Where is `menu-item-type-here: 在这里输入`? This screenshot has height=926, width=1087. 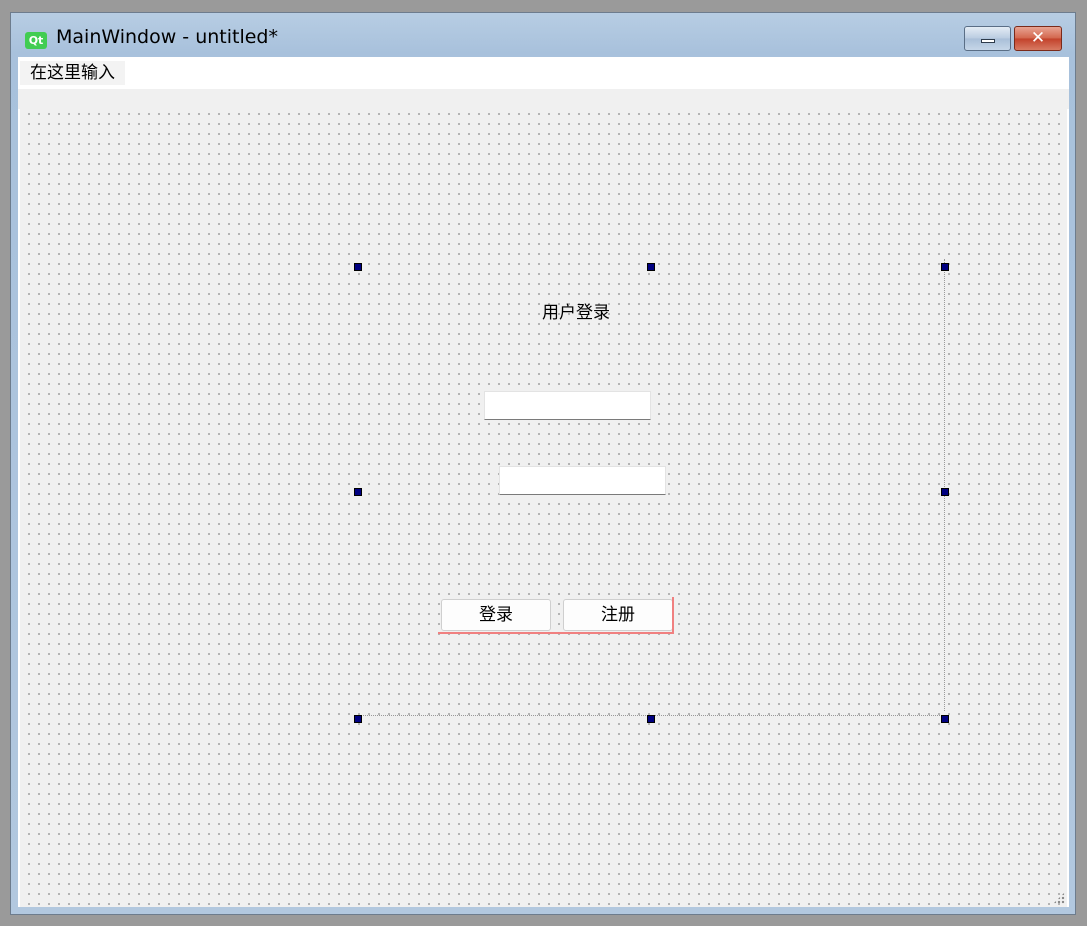 menu-item-type-here: 在这里输入 is located at coordinates (72, 73).